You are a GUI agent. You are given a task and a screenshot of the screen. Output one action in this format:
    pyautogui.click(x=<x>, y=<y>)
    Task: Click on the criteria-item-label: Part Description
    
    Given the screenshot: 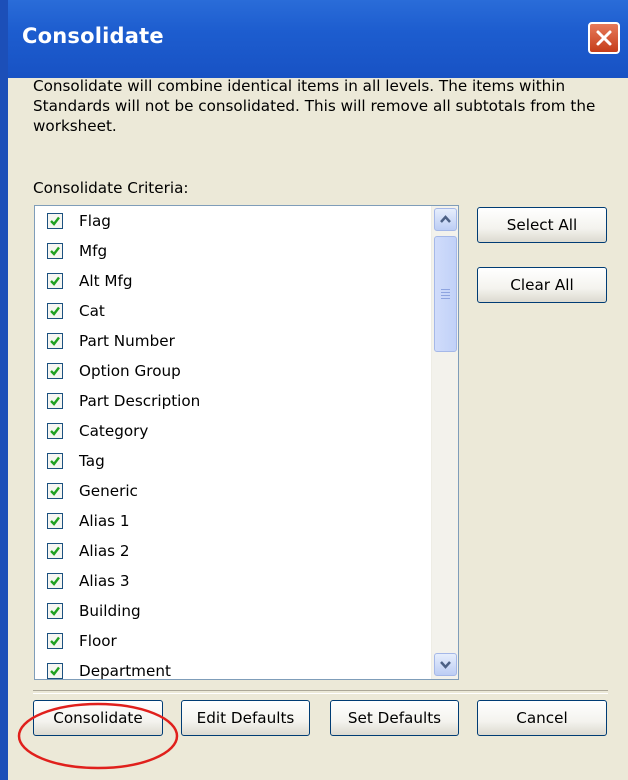 What is the action you would take?
    pyautogui.click(x=140, y=401)
    